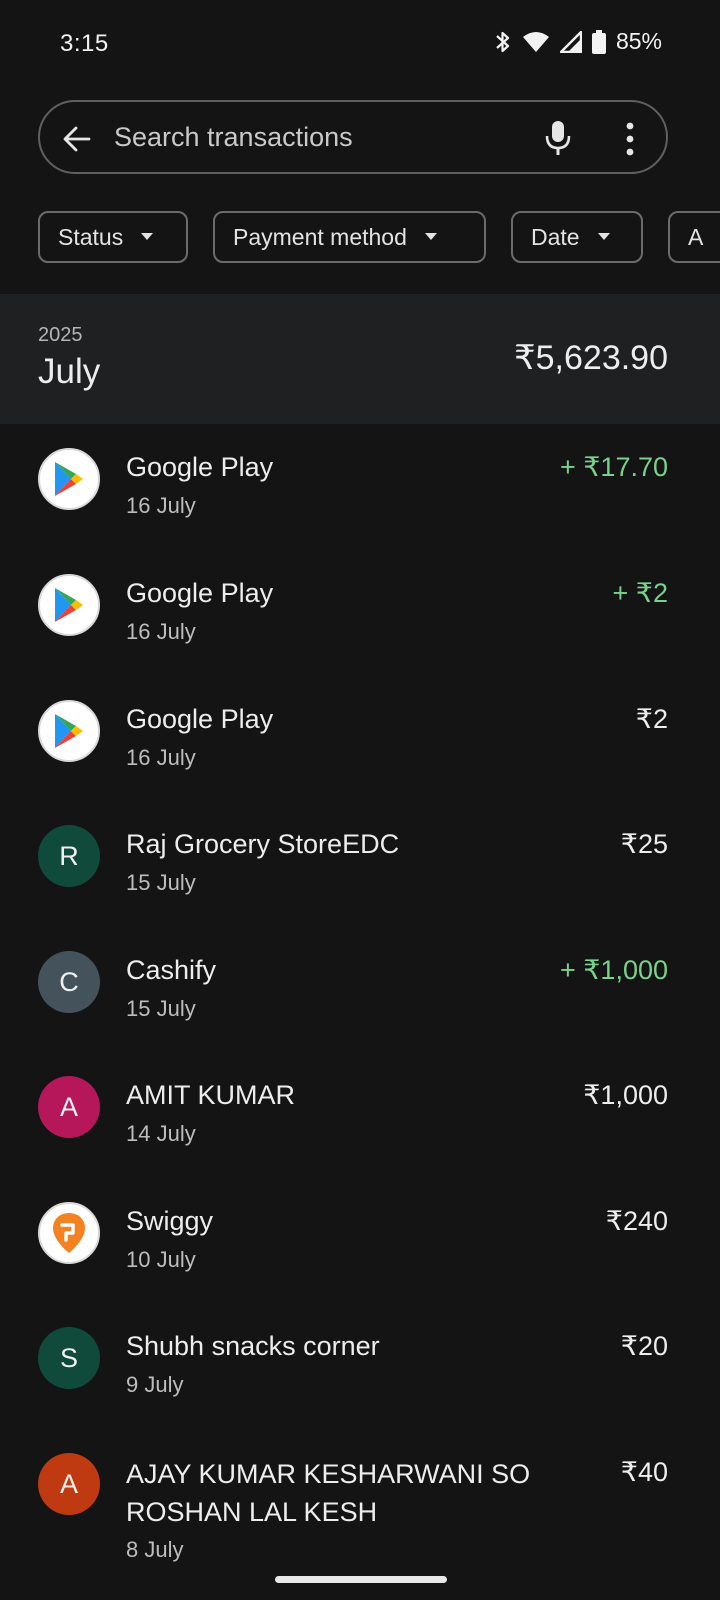 Image resolution: width=720 pixels, height=1600 pixels. I want to click on transaction-date: 10 July, so click(161, 1259).